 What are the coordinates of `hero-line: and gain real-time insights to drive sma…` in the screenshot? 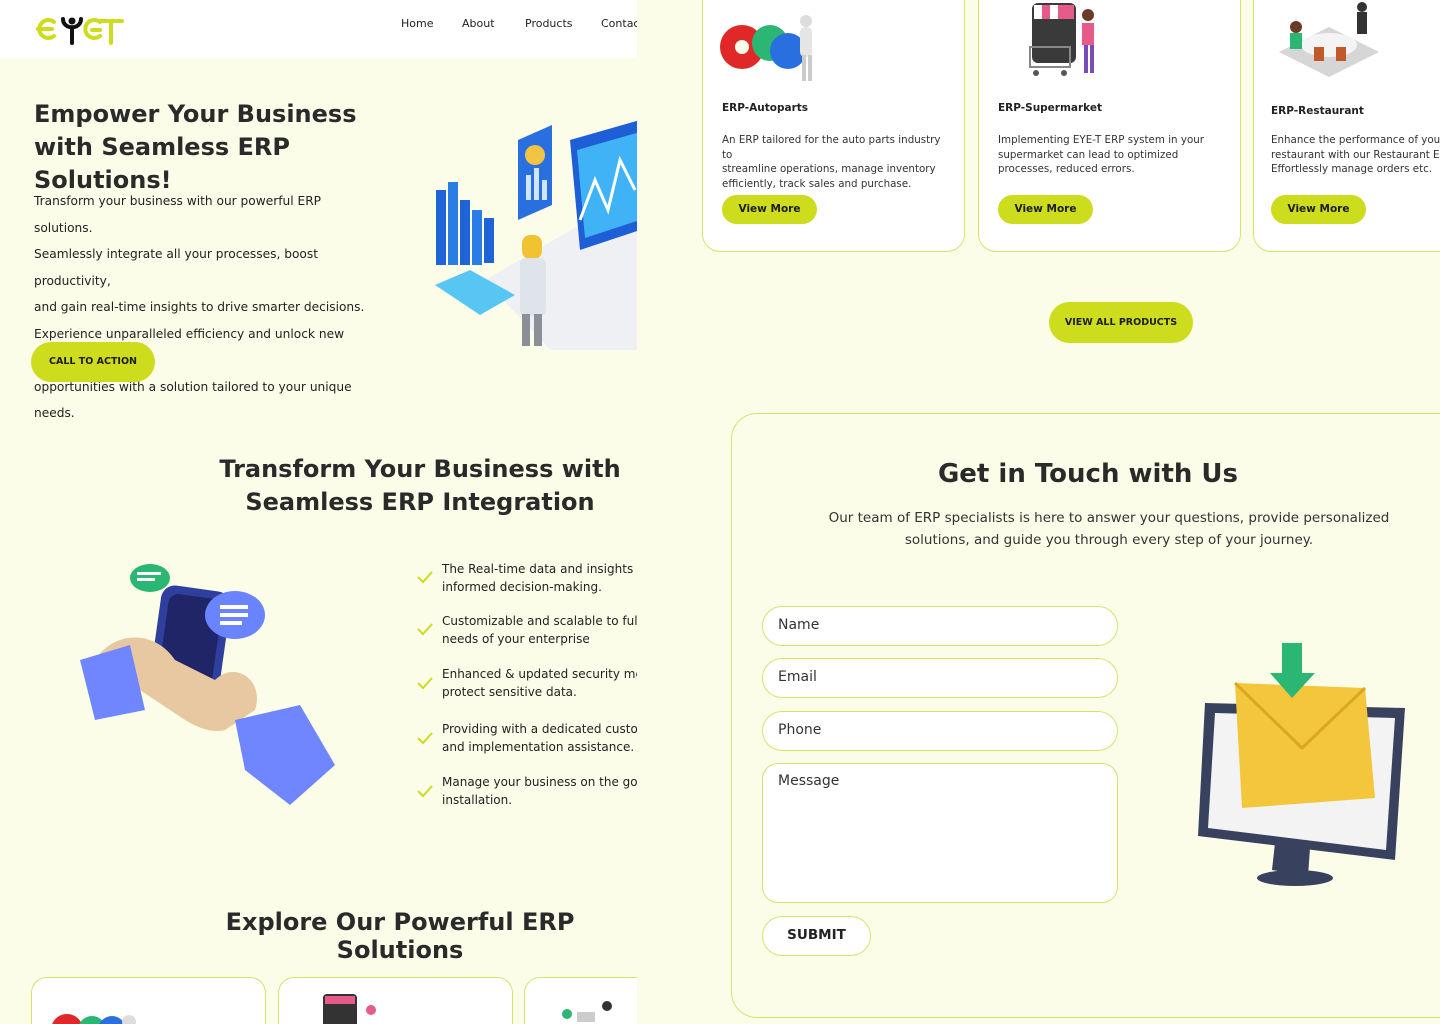 It's located at (199, 307).